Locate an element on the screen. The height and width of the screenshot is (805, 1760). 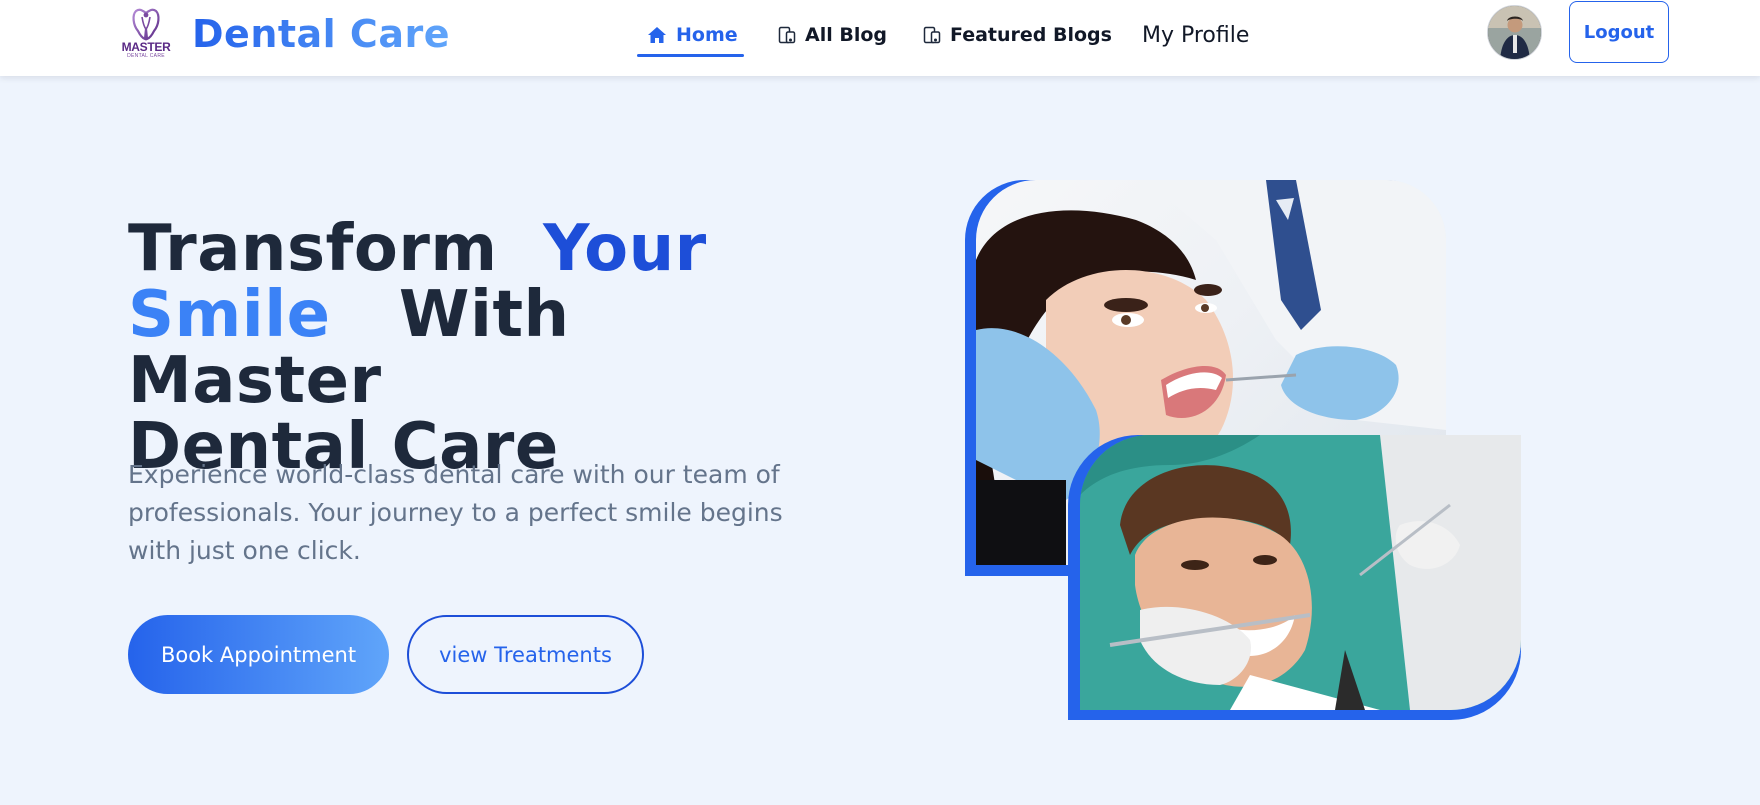
view-treatments-button: view Treatments is located at coordinates (525, 654).